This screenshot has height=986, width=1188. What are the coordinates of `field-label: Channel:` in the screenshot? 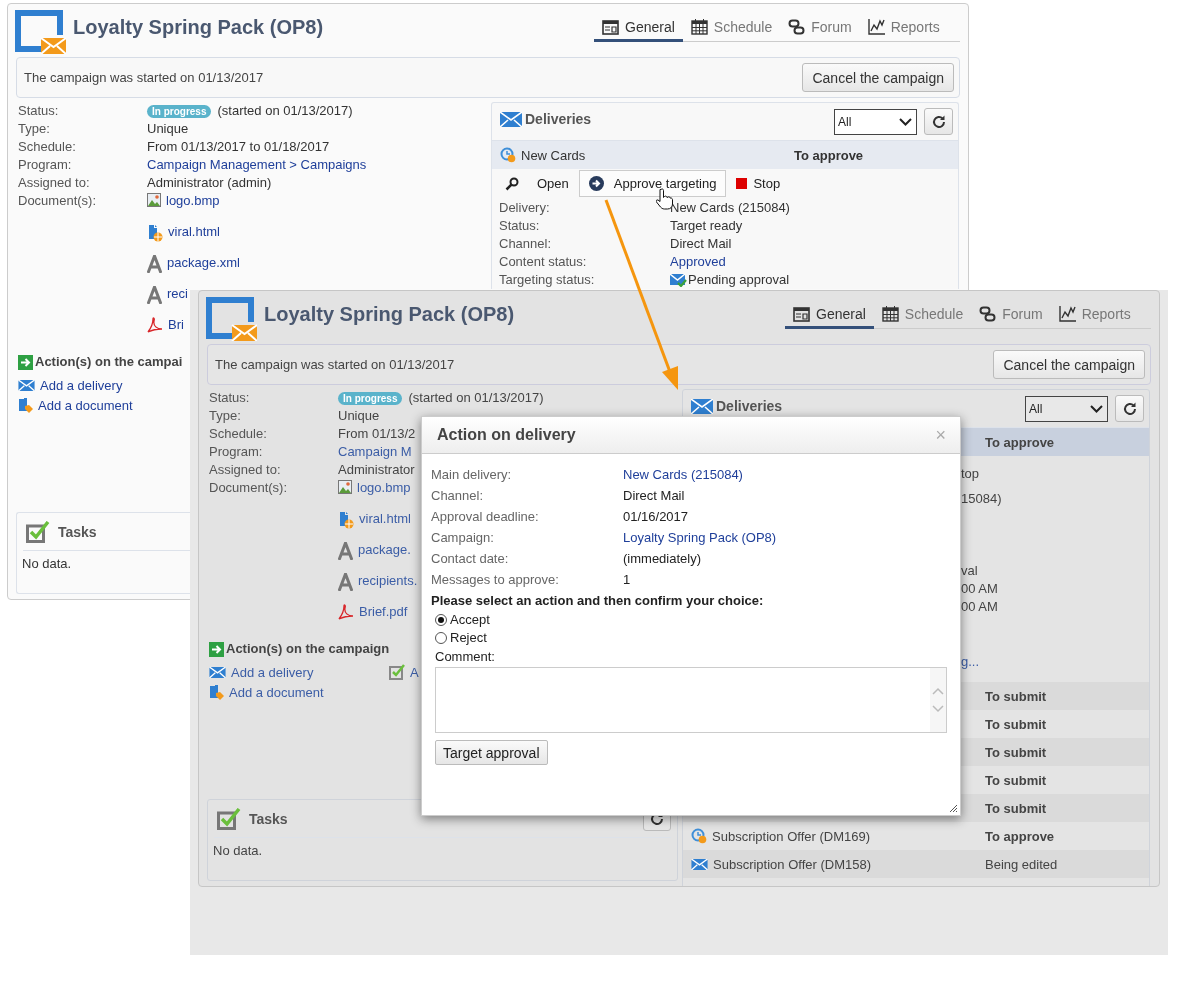 It's located at (526, 244).